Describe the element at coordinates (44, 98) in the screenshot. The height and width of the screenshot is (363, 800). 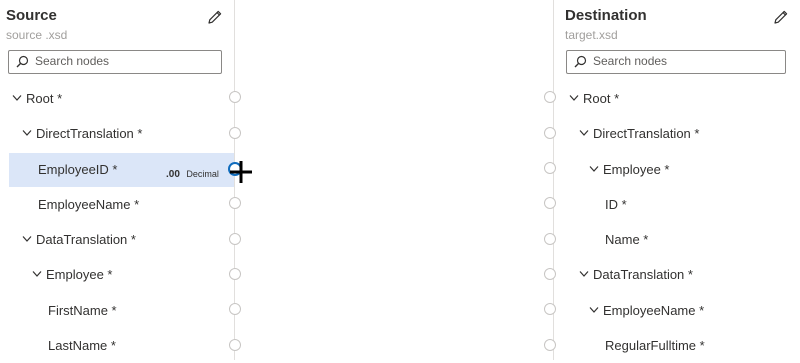
I see `source-node-label: Root *` at that location.